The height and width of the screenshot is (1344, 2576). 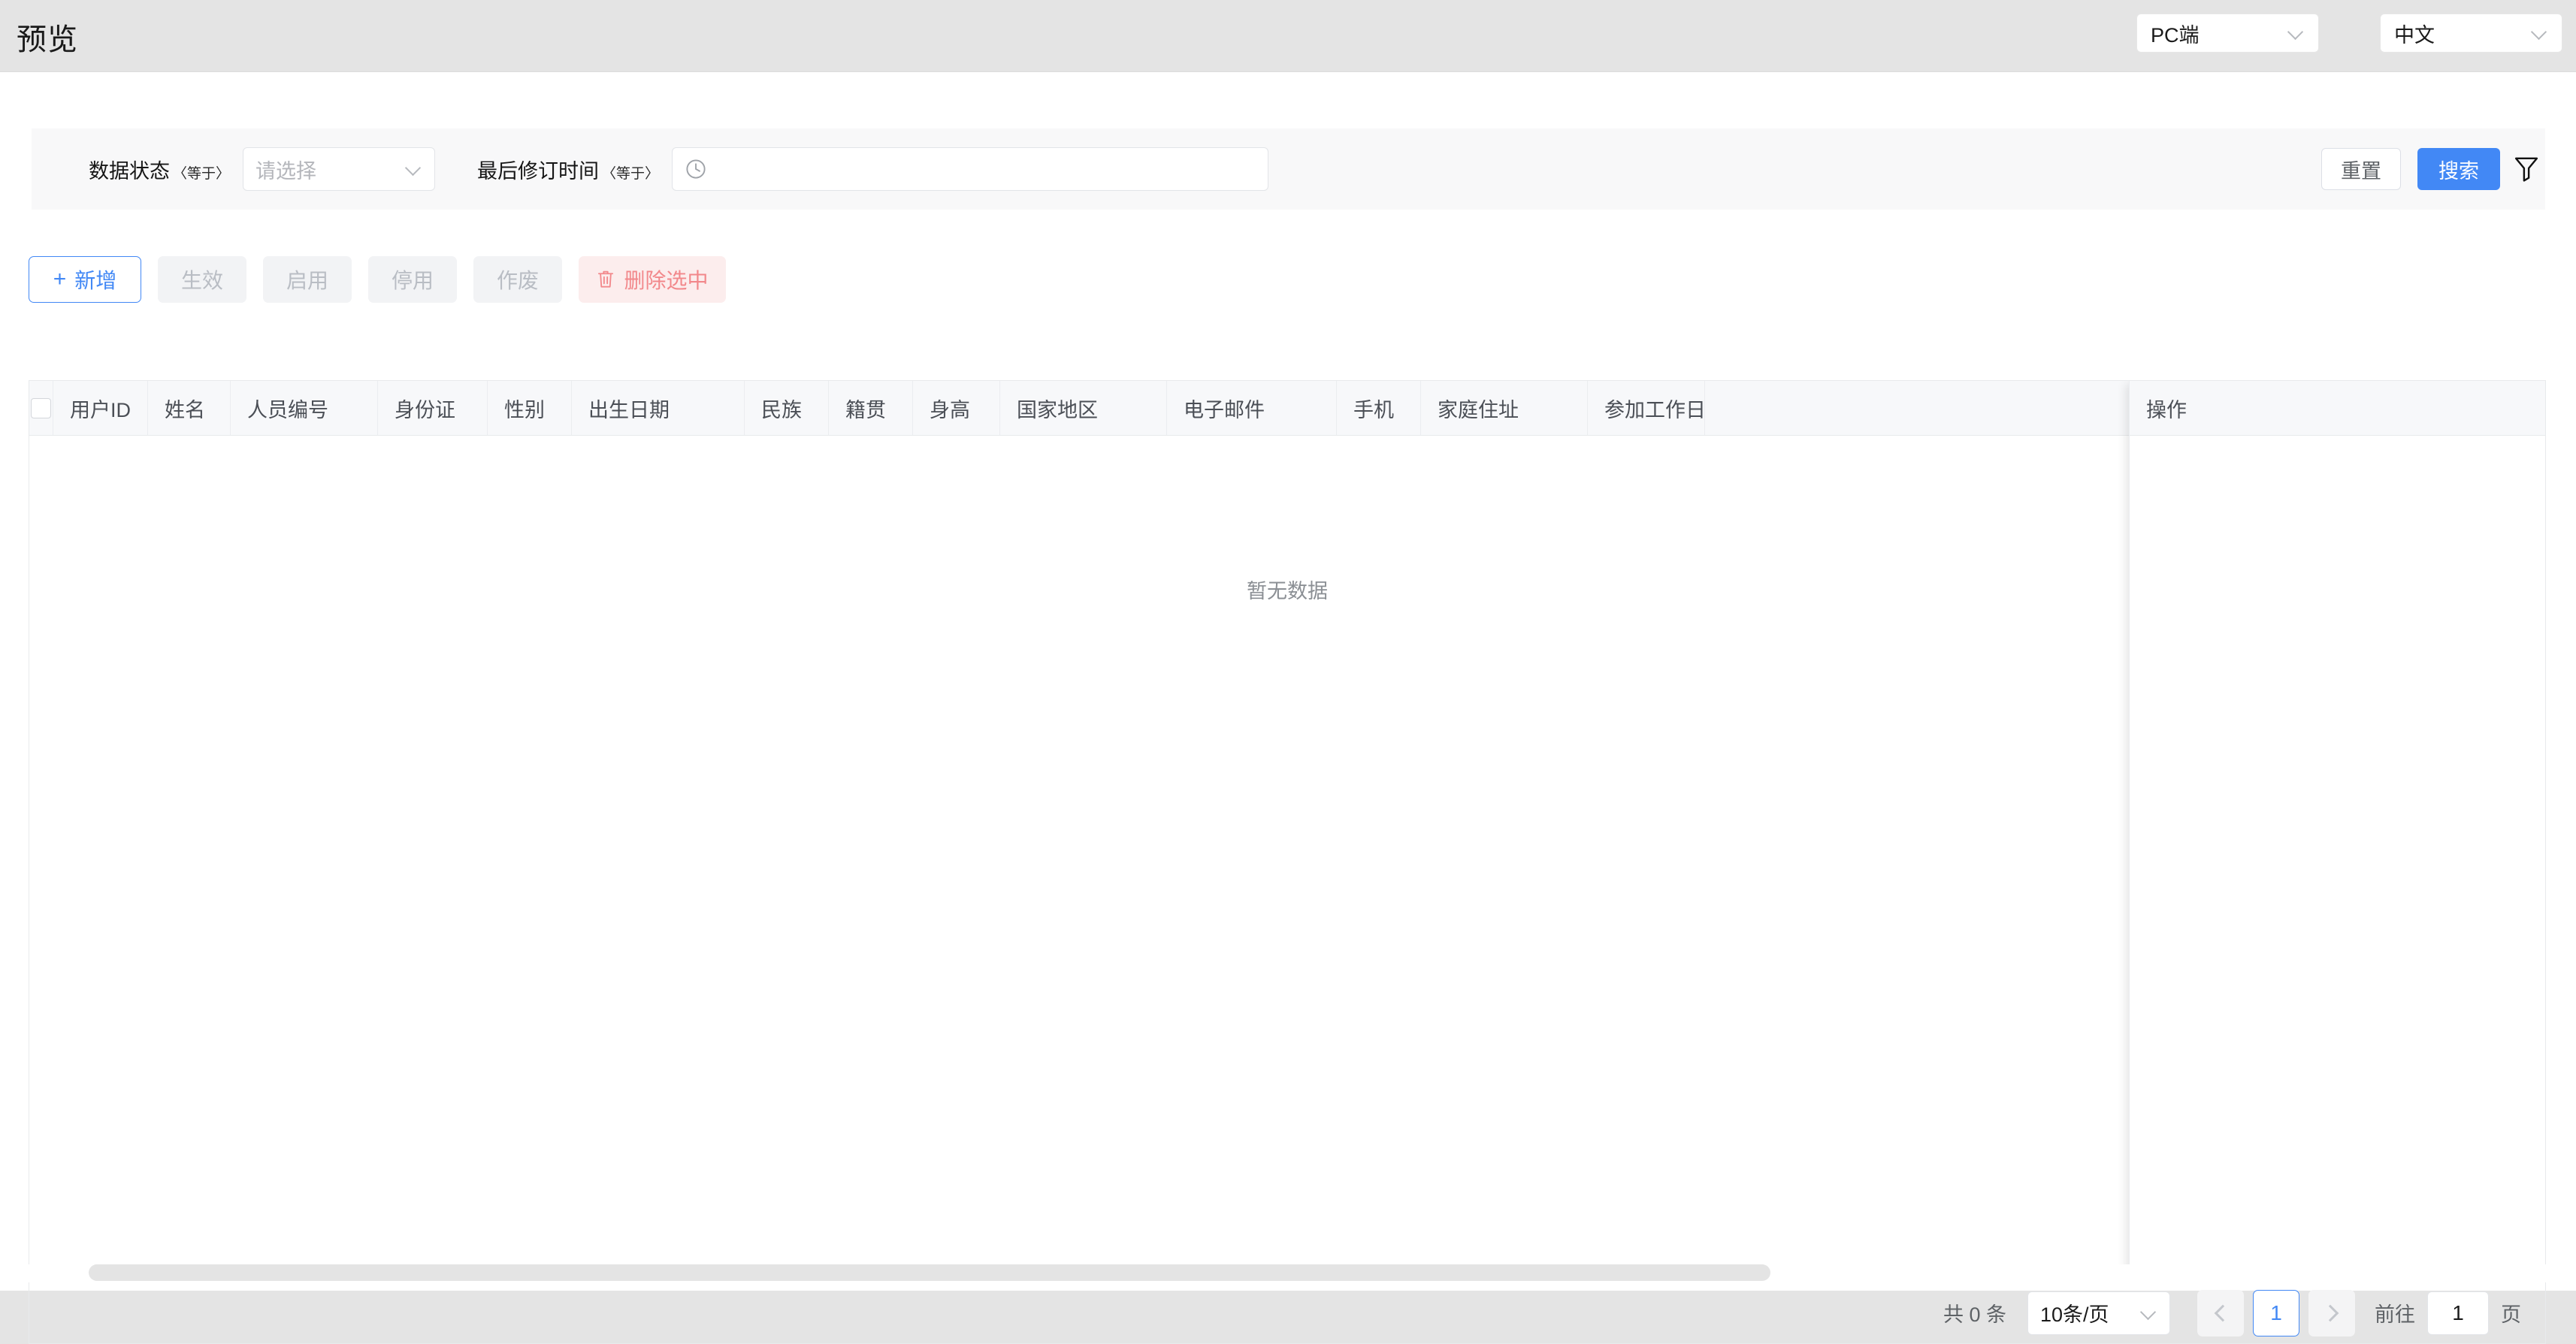 I want to click on search-button: 搜索, so click(x=2458, y=169).